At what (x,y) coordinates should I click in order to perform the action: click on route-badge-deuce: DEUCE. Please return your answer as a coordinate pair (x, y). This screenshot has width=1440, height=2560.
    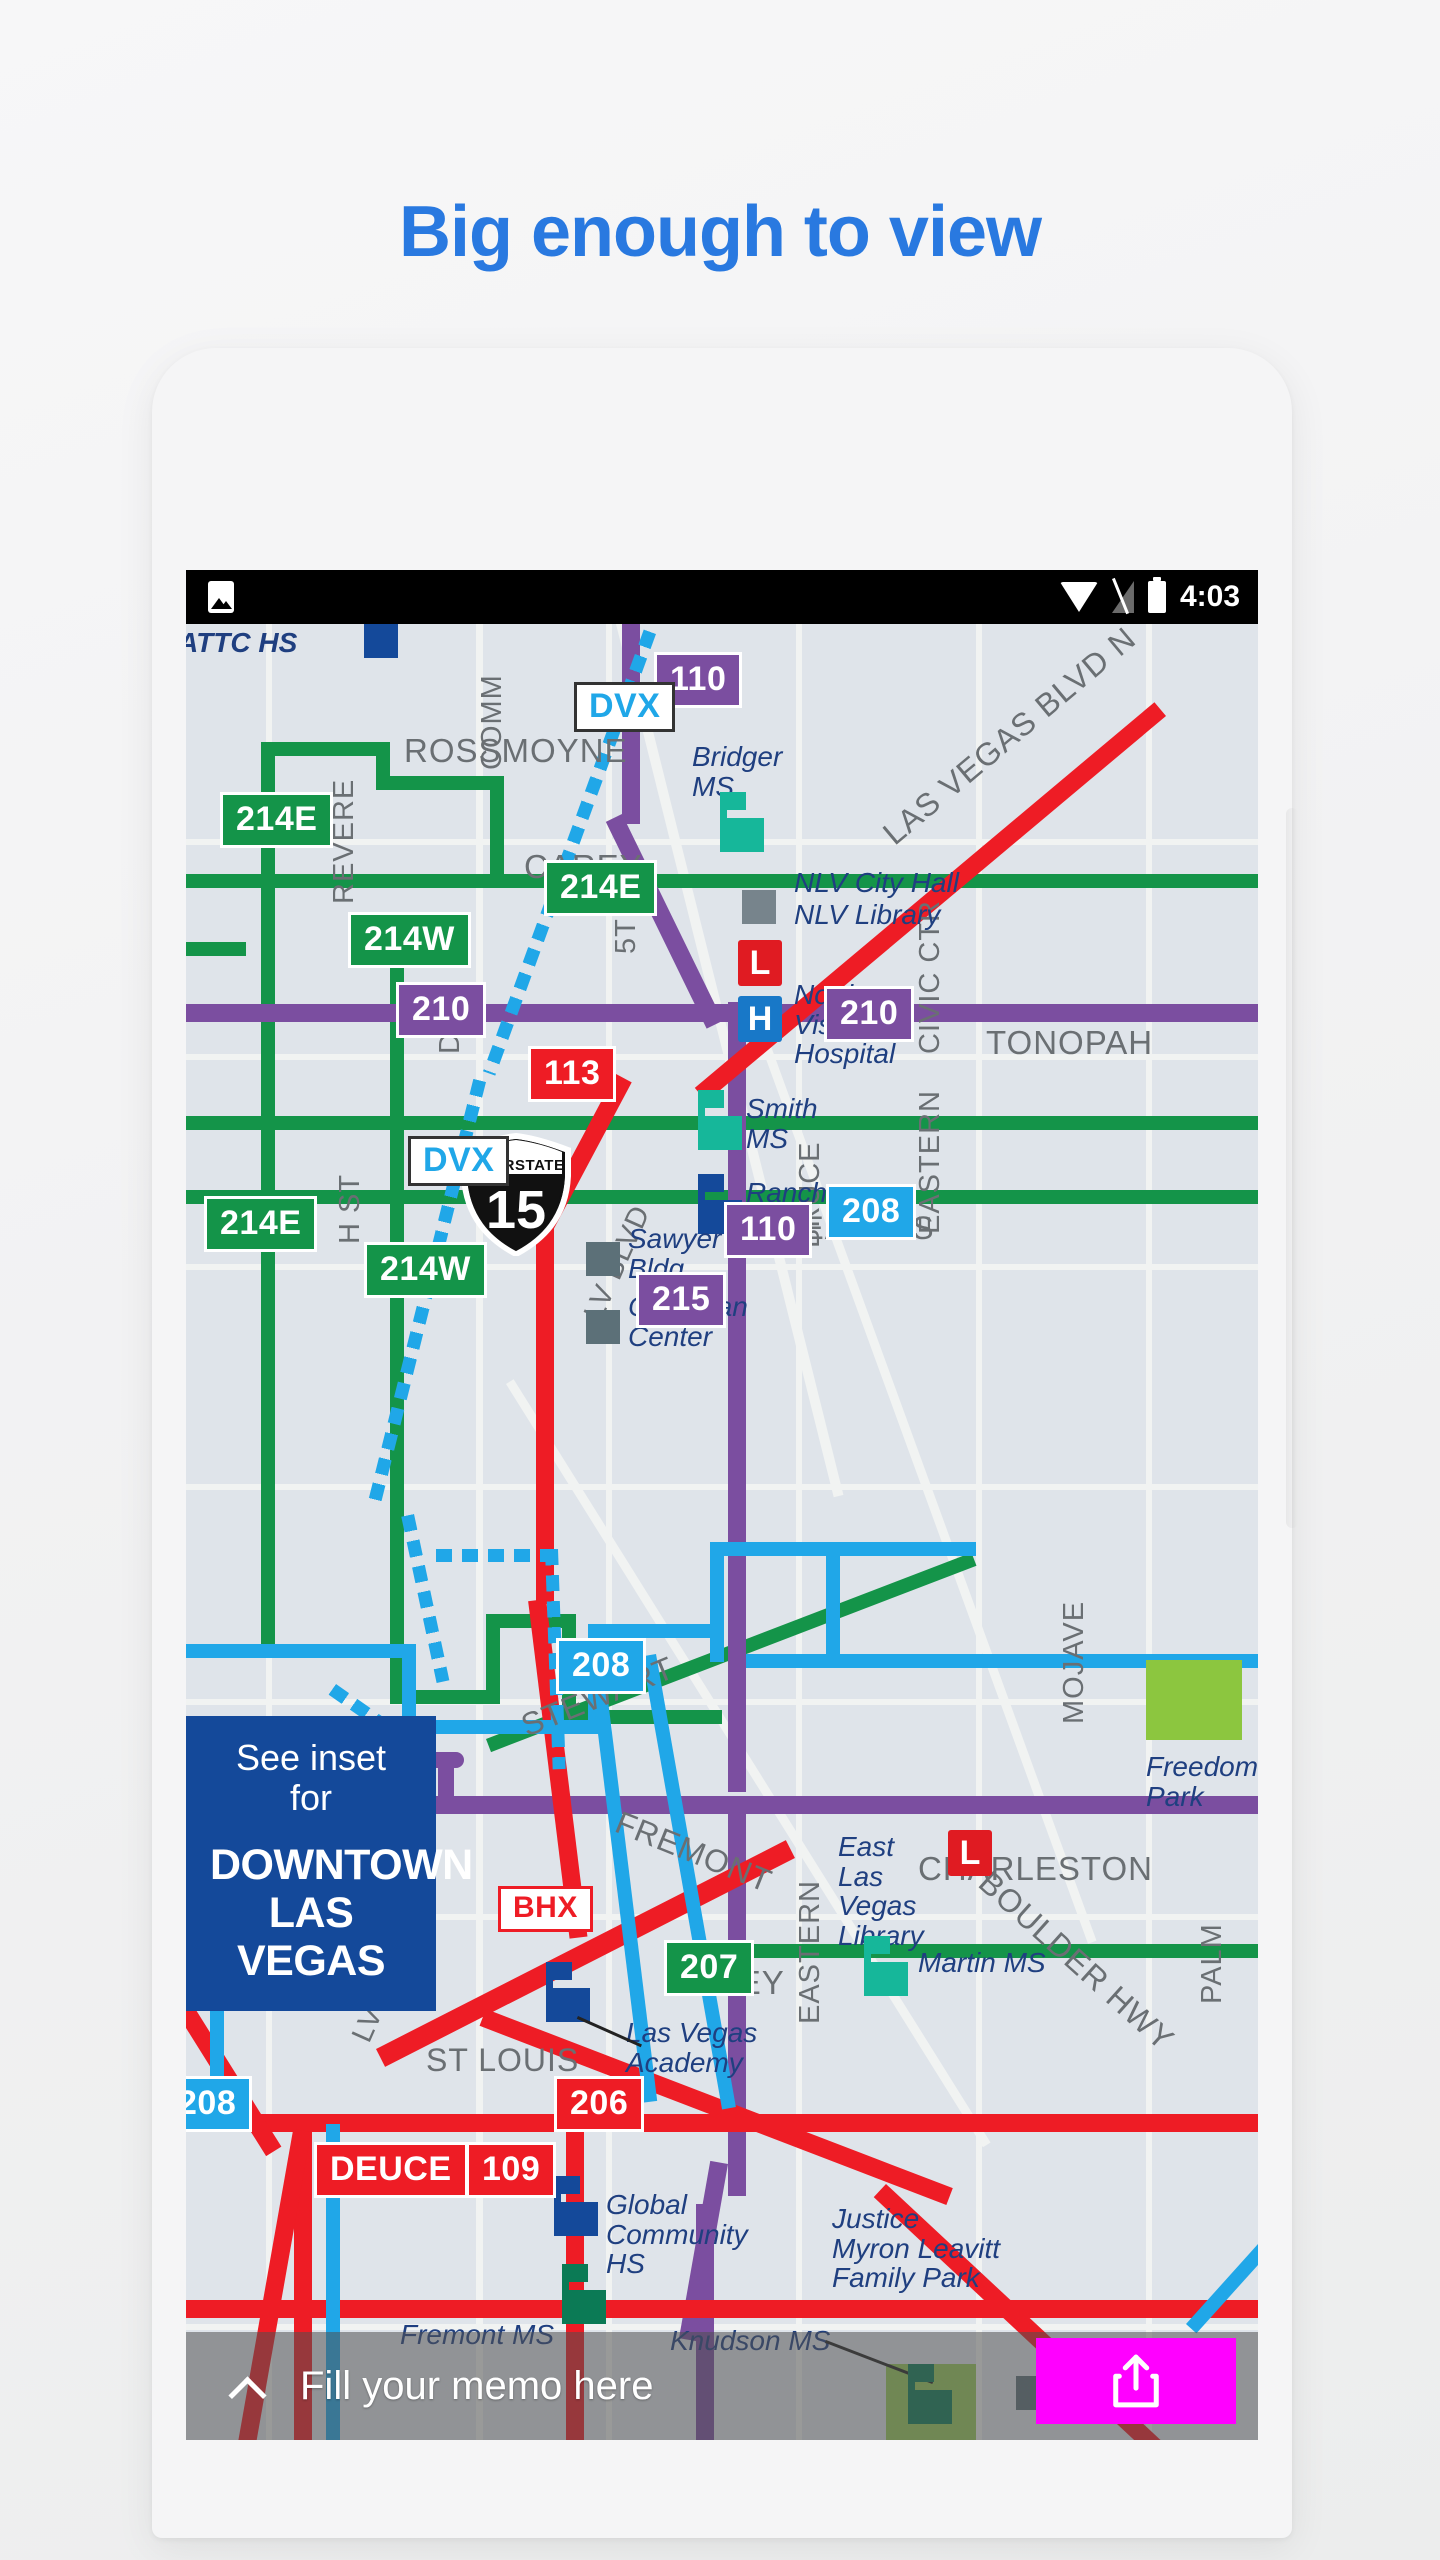
    Looking at the image, I should click on (391, 2170).